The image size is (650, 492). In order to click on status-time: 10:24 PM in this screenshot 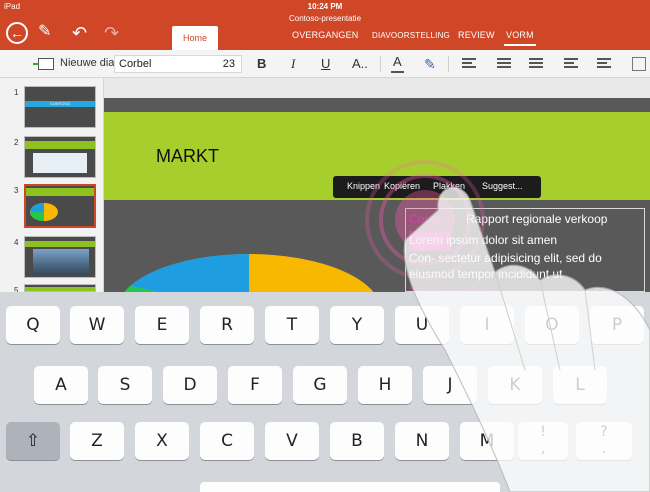, I will do `click(325, 6)`.